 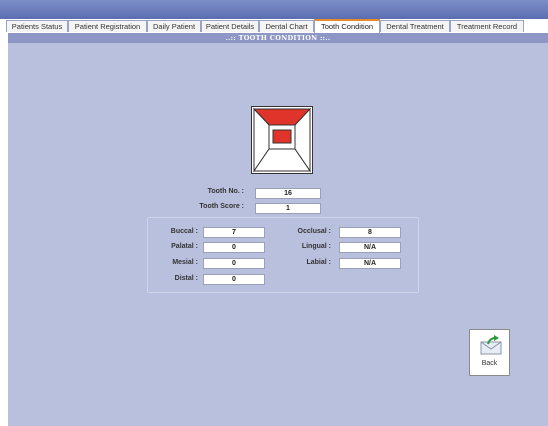 I want to click on mesial-label: Mesial :, so click(x=185, y=262).